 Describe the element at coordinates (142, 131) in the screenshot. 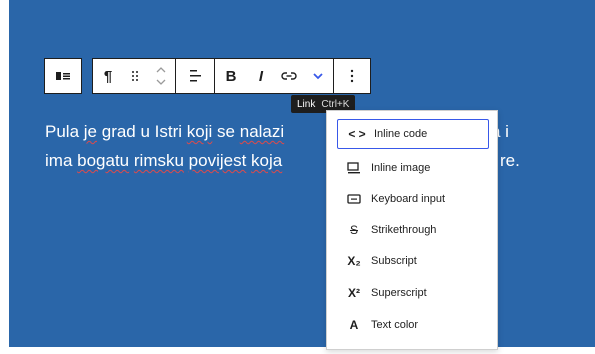

I see `word: grad u Istri` at that location.